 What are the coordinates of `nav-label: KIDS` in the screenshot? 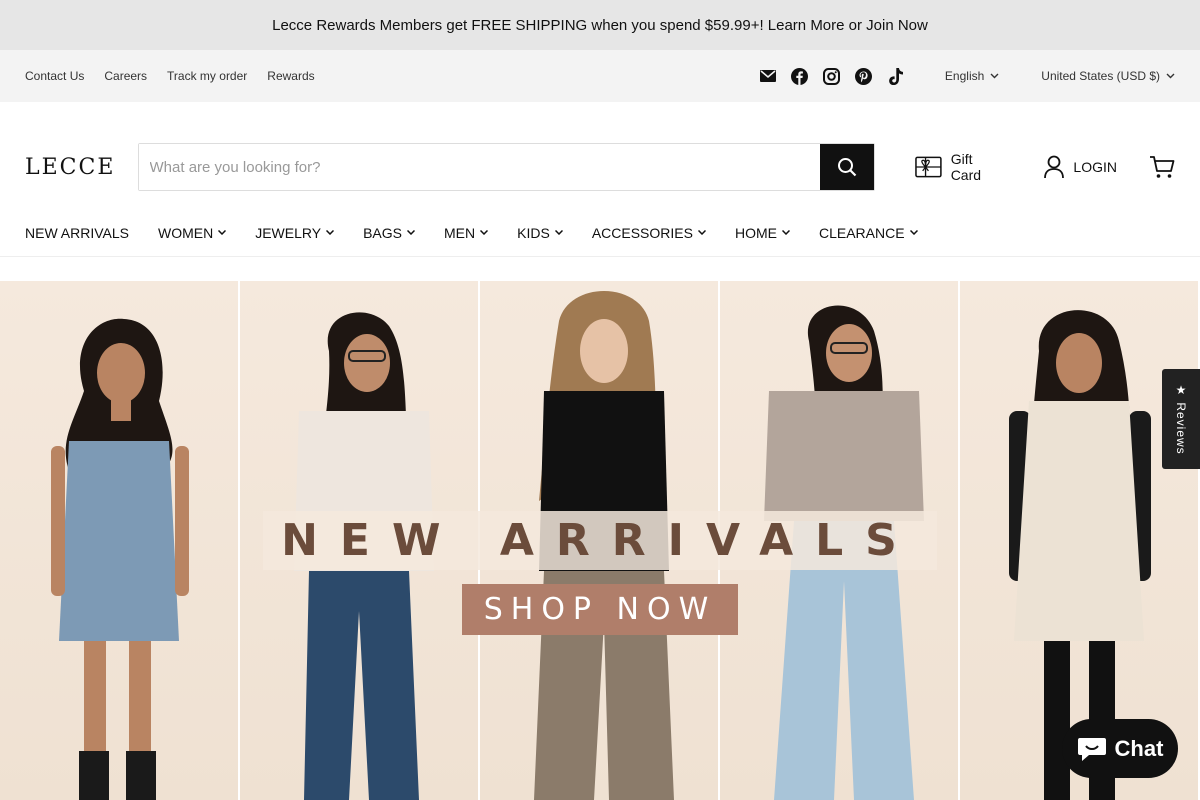 It's located at (533, 232).